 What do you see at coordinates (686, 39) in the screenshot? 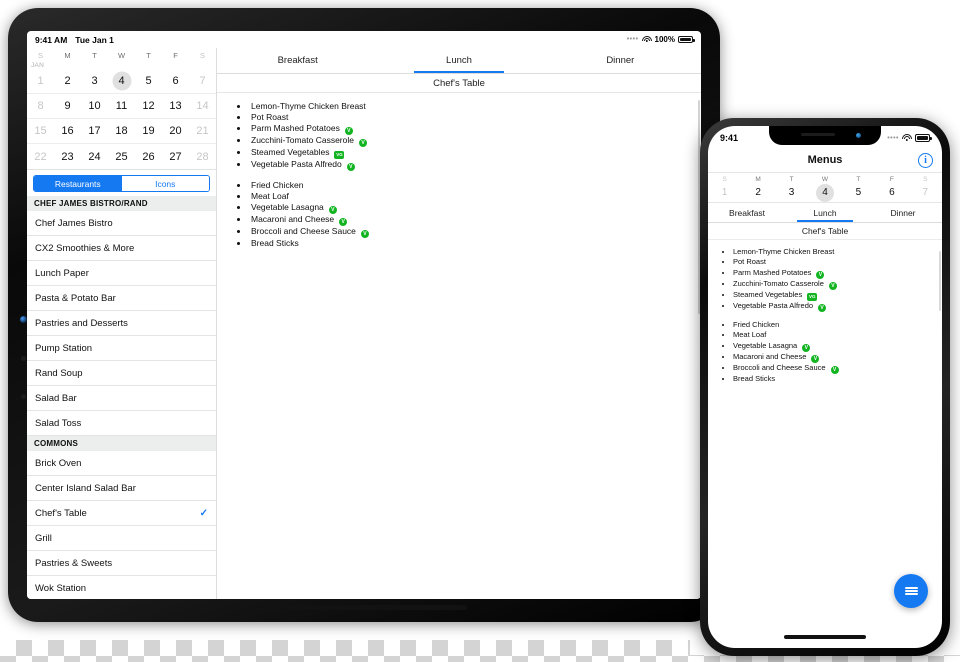
I see `battery-icon` at bounding box center [686, 39].